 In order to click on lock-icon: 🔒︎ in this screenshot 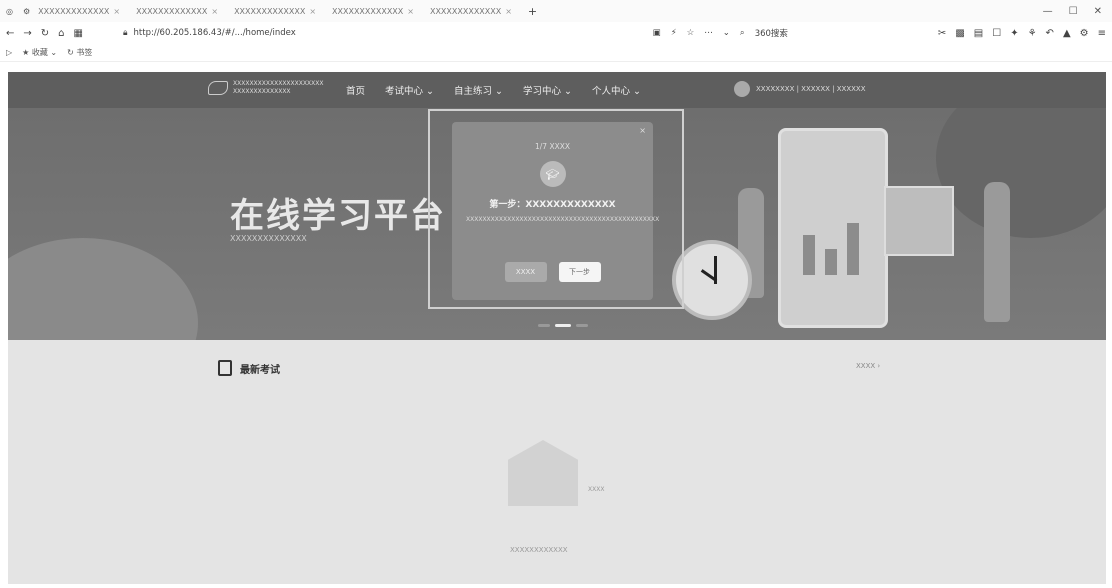, I will do `click(125, 33)`.